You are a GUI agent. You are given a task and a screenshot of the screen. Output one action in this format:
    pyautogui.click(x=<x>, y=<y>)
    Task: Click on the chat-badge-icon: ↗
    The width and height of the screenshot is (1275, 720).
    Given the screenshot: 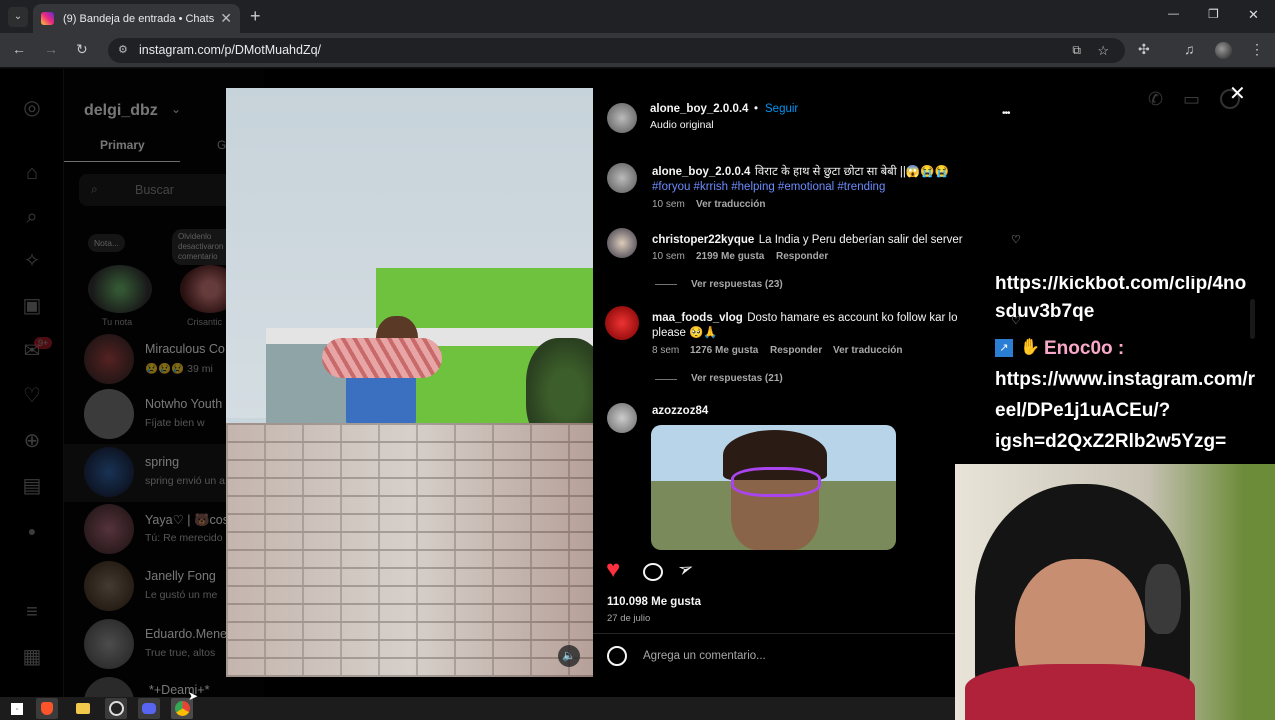 What is the action you would take?
    pyautogui.click(x=1004, y=348)
    